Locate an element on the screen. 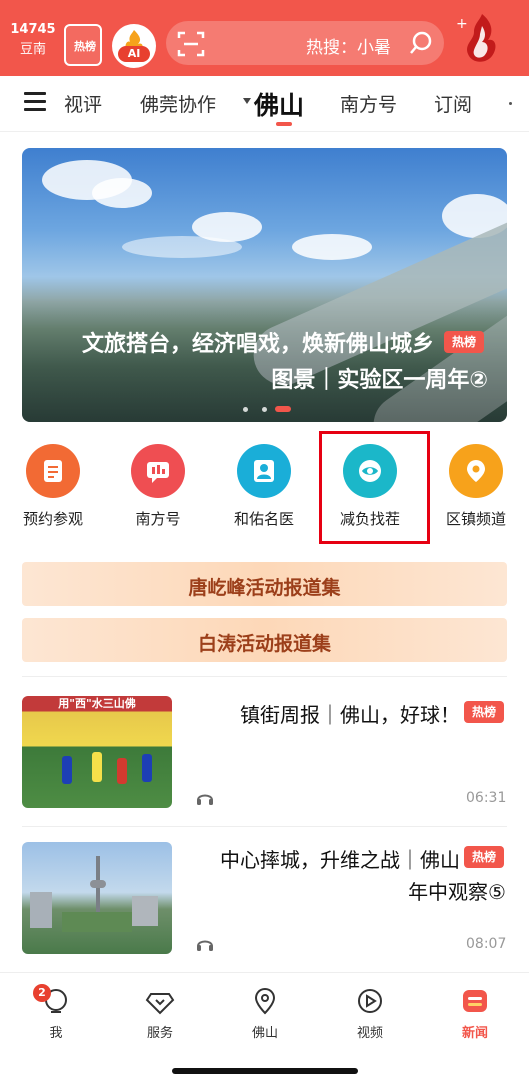  banner-hot-badge: 热榜 is located at coordinates (464, 342).